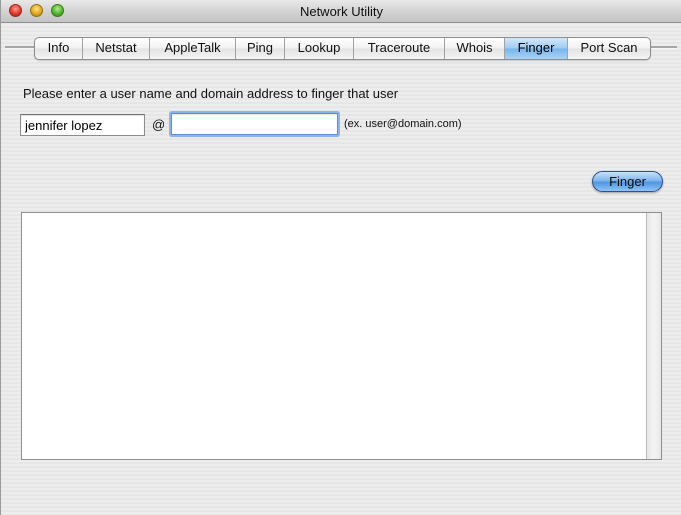  What do you see at coordinates (403, 124) in the screenshot?
I see `example-hint: (ex. user@domain.com)` at bounding box center [403, 124].